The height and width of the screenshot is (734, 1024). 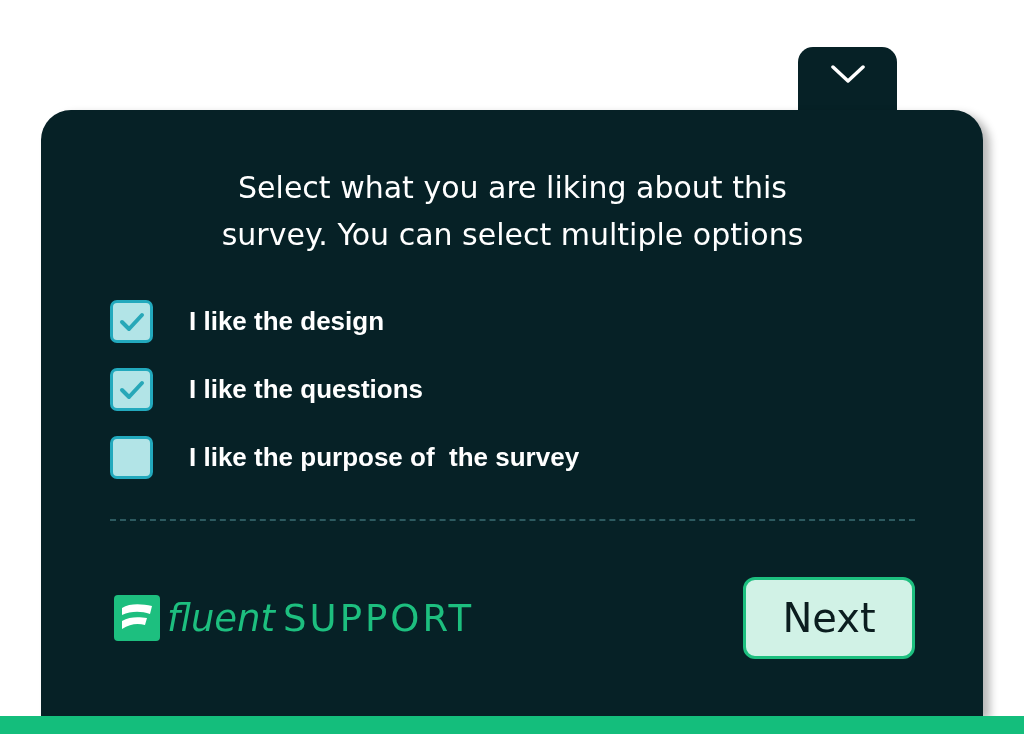 I want to click on next-button: Next, so click(x=829, y=618).